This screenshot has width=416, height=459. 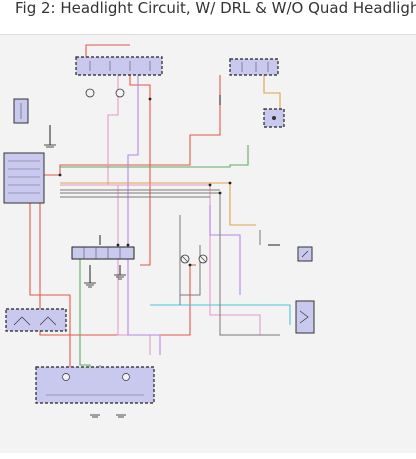 What do you see at coordinates (305, 317) in the screenshot?
I see `multifunction-switch` at bounding box center [305, 317].